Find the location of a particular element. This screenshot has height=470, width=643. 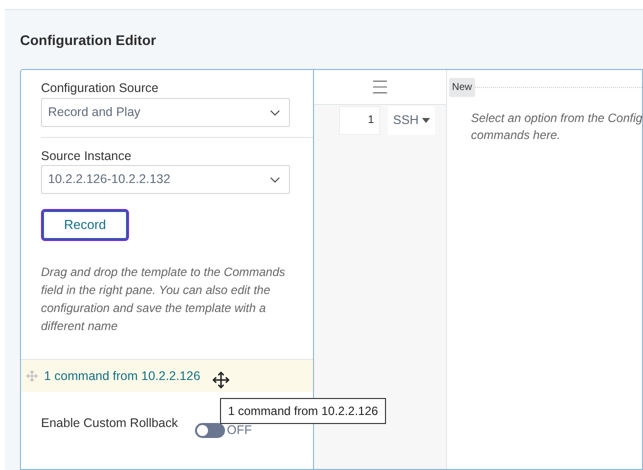

record-button: Record is located at coordinates (85, 225).